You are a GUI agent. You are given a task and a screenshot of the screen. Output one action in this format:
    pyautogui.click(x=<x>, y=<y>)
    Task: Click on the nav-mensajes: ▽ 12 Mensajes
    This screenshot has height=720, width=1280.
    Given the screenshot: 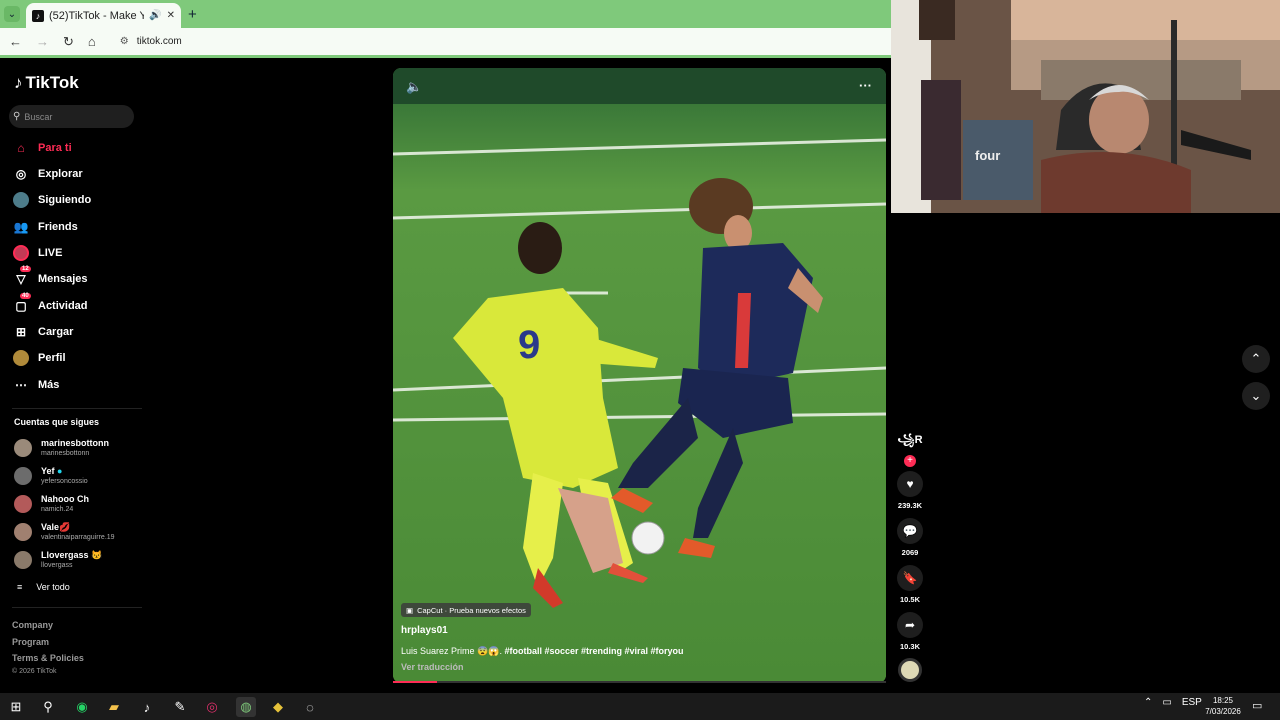 What is the action you would take?
    pyautogui.click(x=50, y=276)
    